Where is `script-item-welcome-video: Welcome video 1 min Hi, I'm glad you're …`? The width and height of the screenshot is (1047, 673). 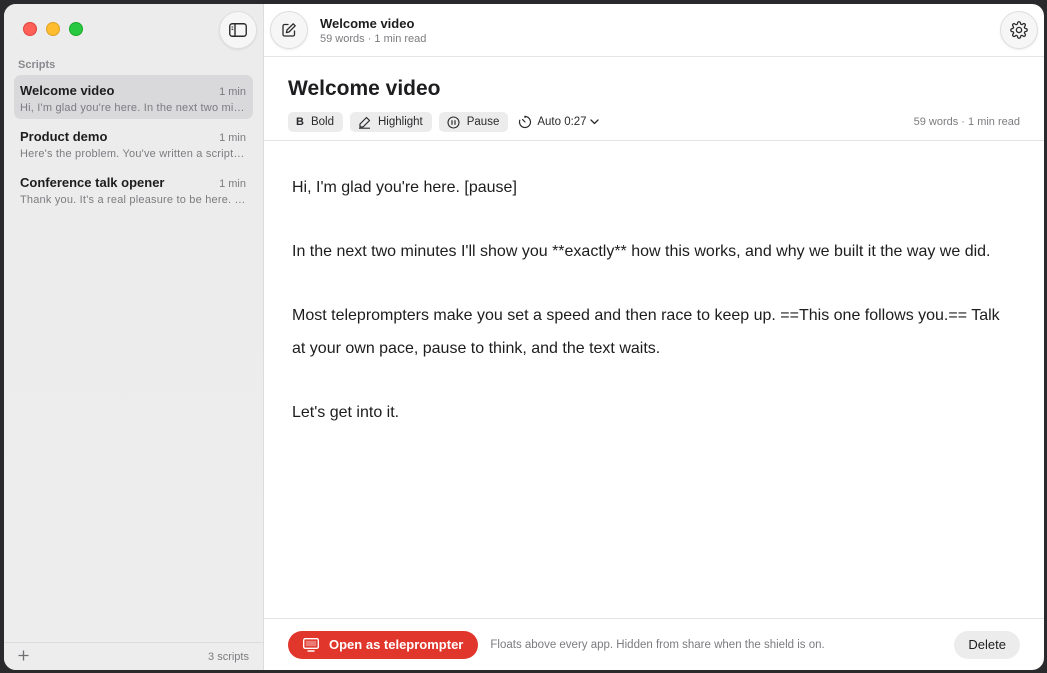
script-item-welcome-video: Welcome video 1 min Hi, I'm glad you're … is located at coordinates (133, 97).